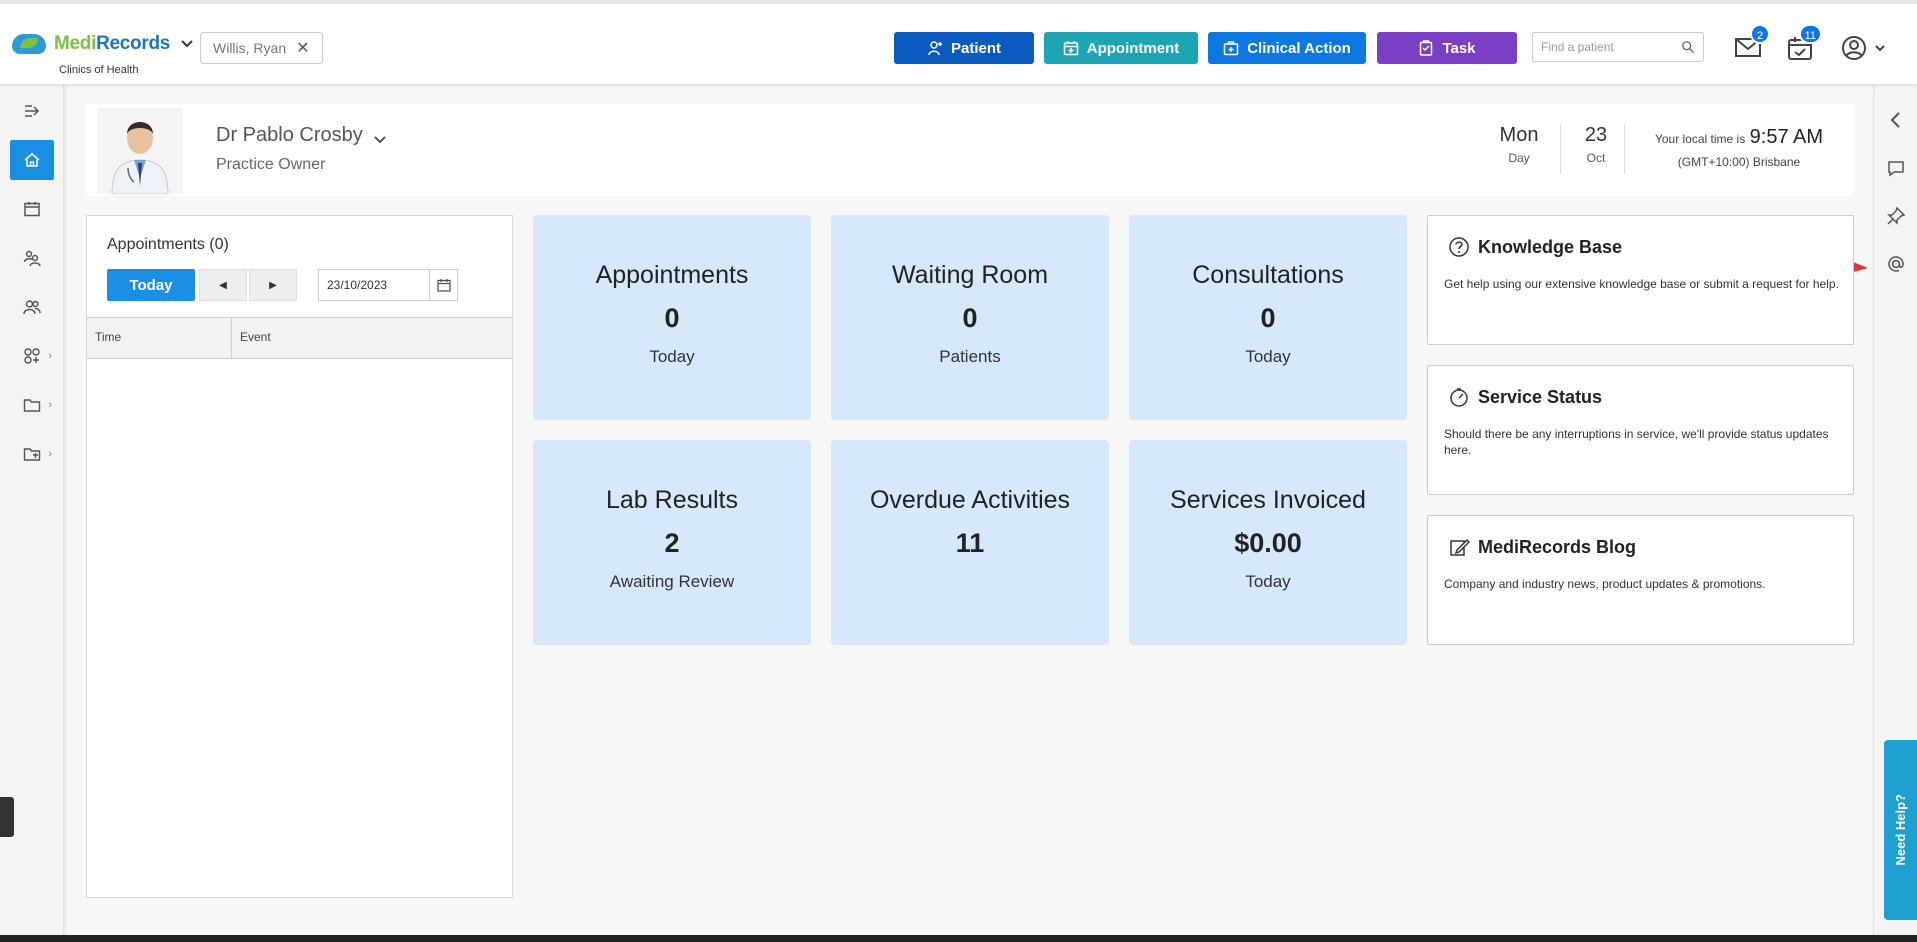 This screenshot has width=1917, height=942. What do you see at coordinates (1760, 34) in the screenshot?
I see `messages-badge: 2` at bounding box center [1760, 34].